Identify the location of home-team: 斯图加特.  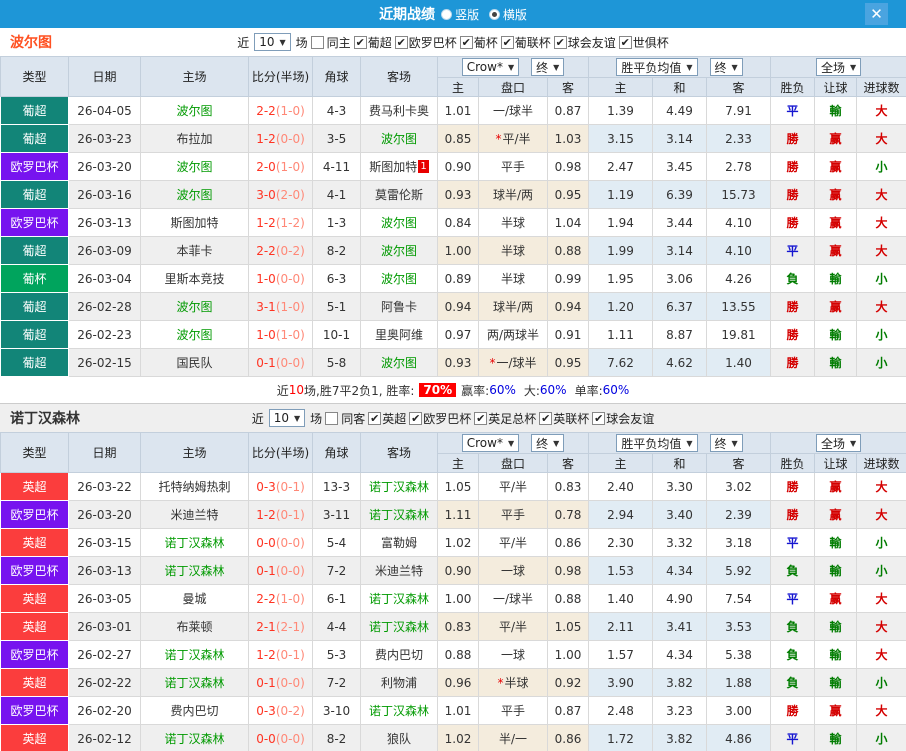
(194, 222).